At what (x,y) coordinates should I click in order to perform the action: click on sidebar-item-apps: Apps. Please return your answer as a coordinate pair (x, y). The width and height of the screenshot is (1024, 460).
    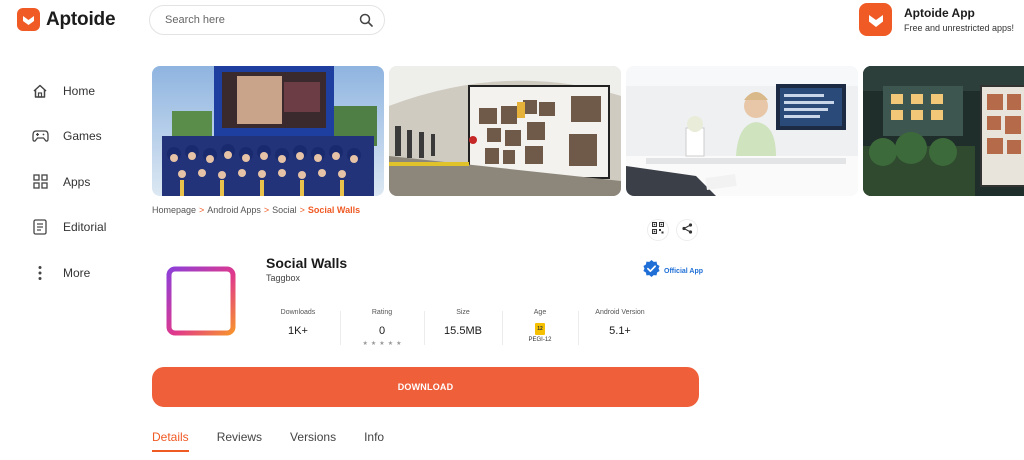
    Looking at the image, I should click on (70, 182).